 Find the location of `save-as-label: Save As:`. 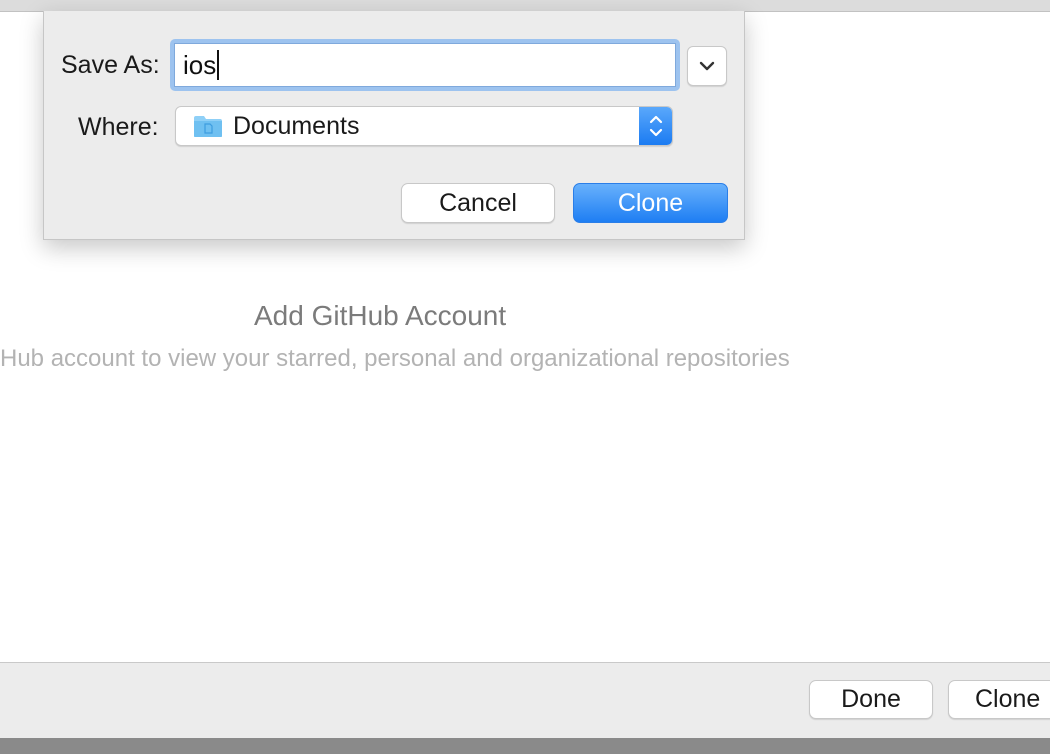

save-as-label: Save As: is located at coordinates (110, 65).